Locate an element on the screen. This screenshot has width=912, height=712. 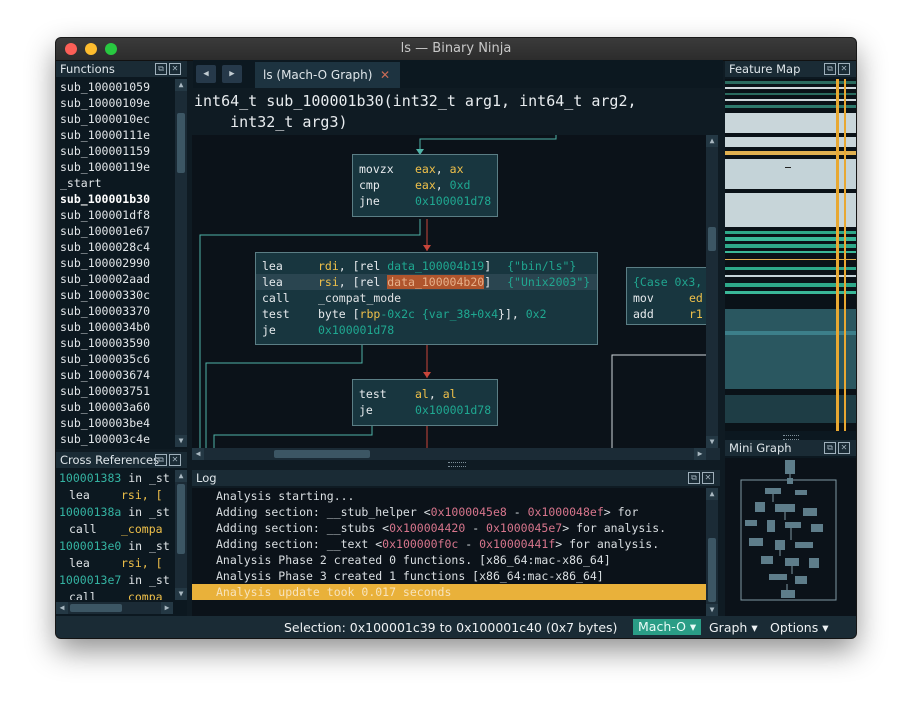
mini-graph is located at coordinates (790, 537).